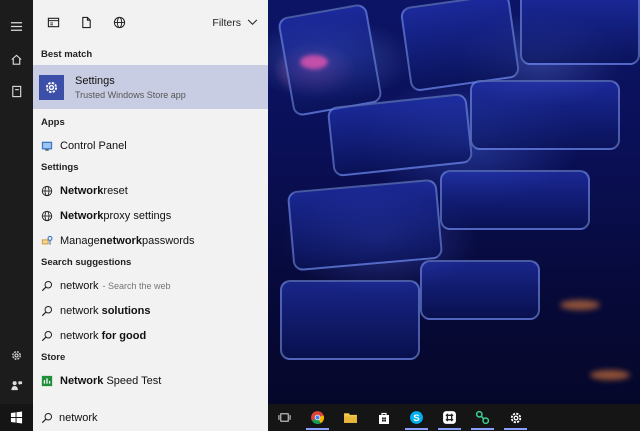  I want to click on slack-icon, so click(449, 417).